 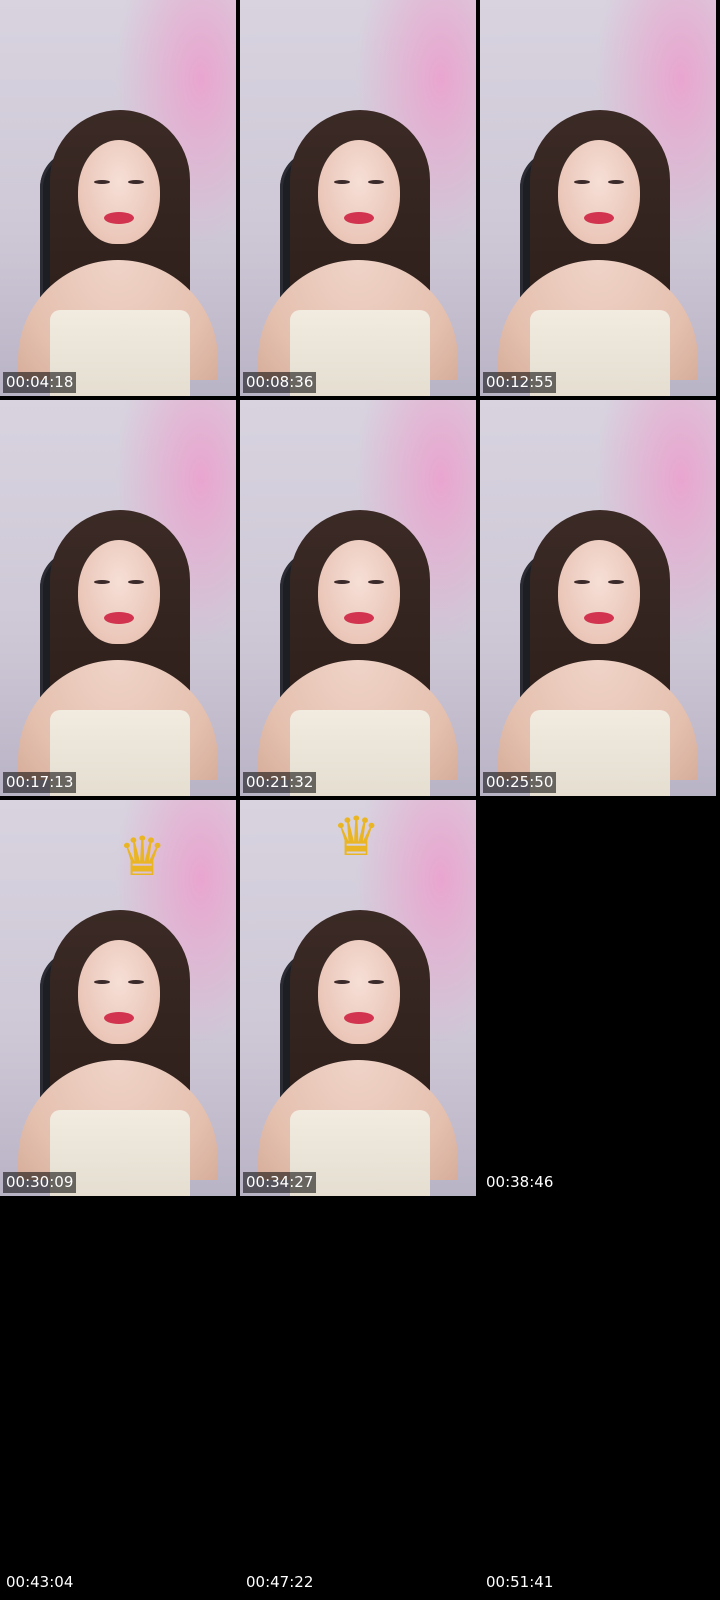 I want to click on frame-timestamp: 00:30:09, so click(x=40, y=1182).